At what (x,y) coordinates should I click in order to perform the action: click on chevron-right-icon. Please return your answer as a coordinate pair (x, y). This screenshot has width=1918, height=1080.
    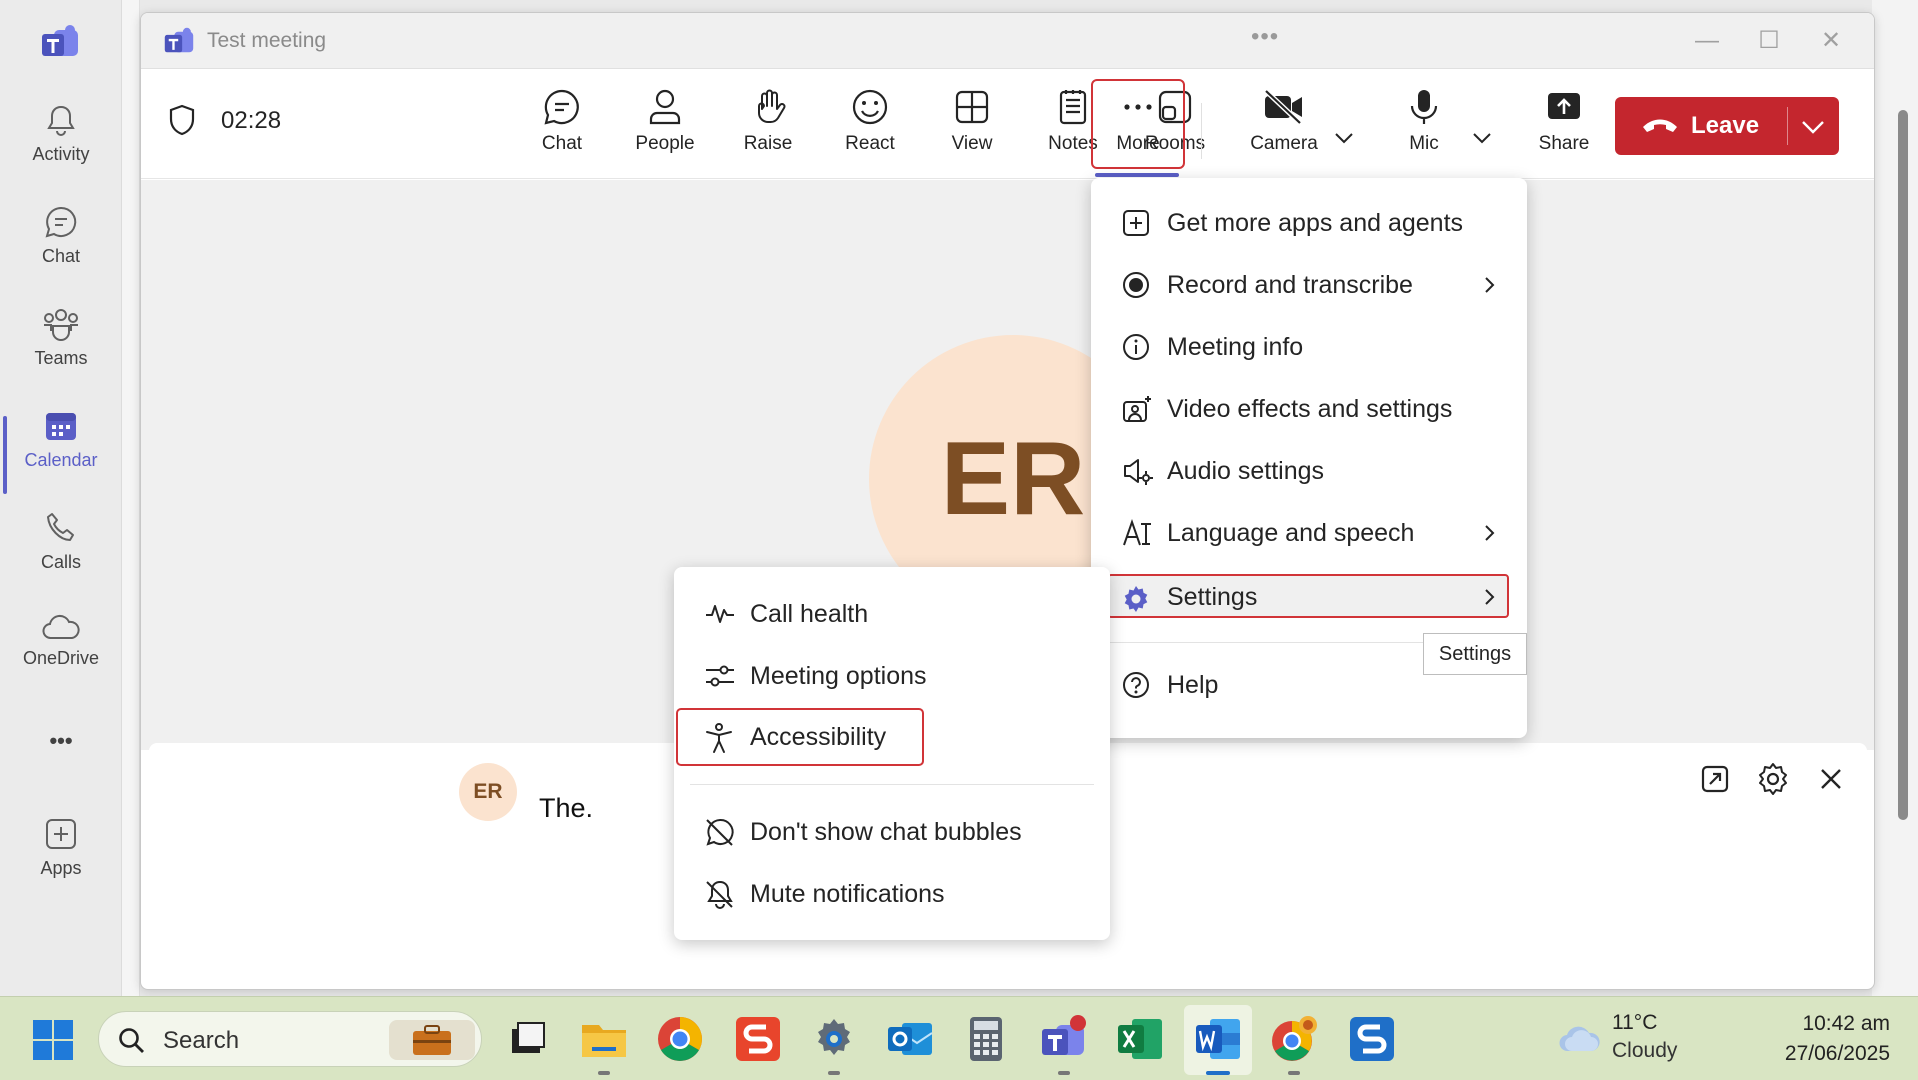
    Looking at the image, I should click on (1490, 597).